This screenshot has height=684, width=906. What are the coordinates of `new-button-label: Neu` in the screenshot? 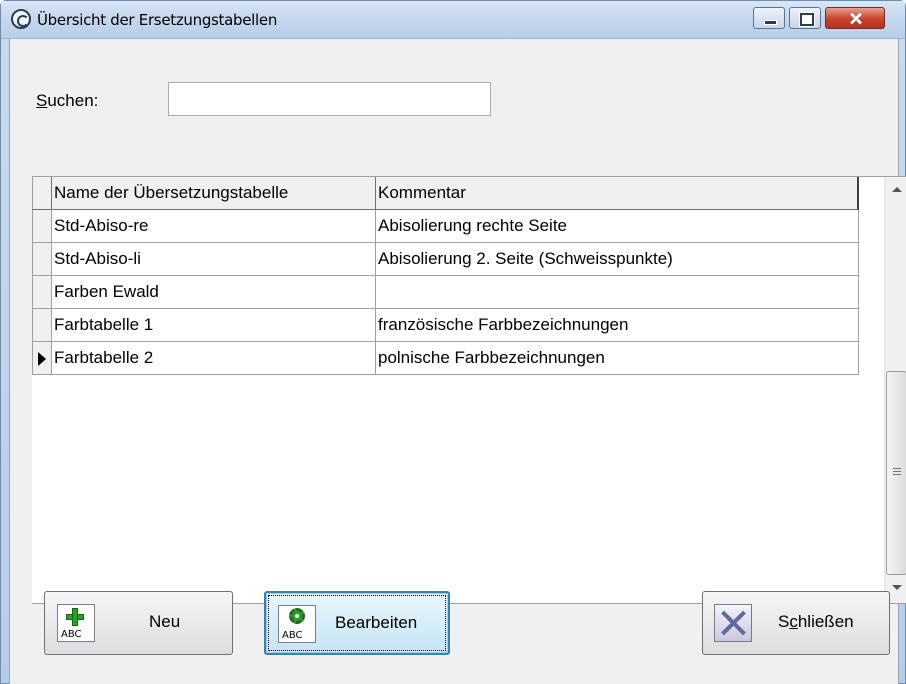 It's located at (165, 621).